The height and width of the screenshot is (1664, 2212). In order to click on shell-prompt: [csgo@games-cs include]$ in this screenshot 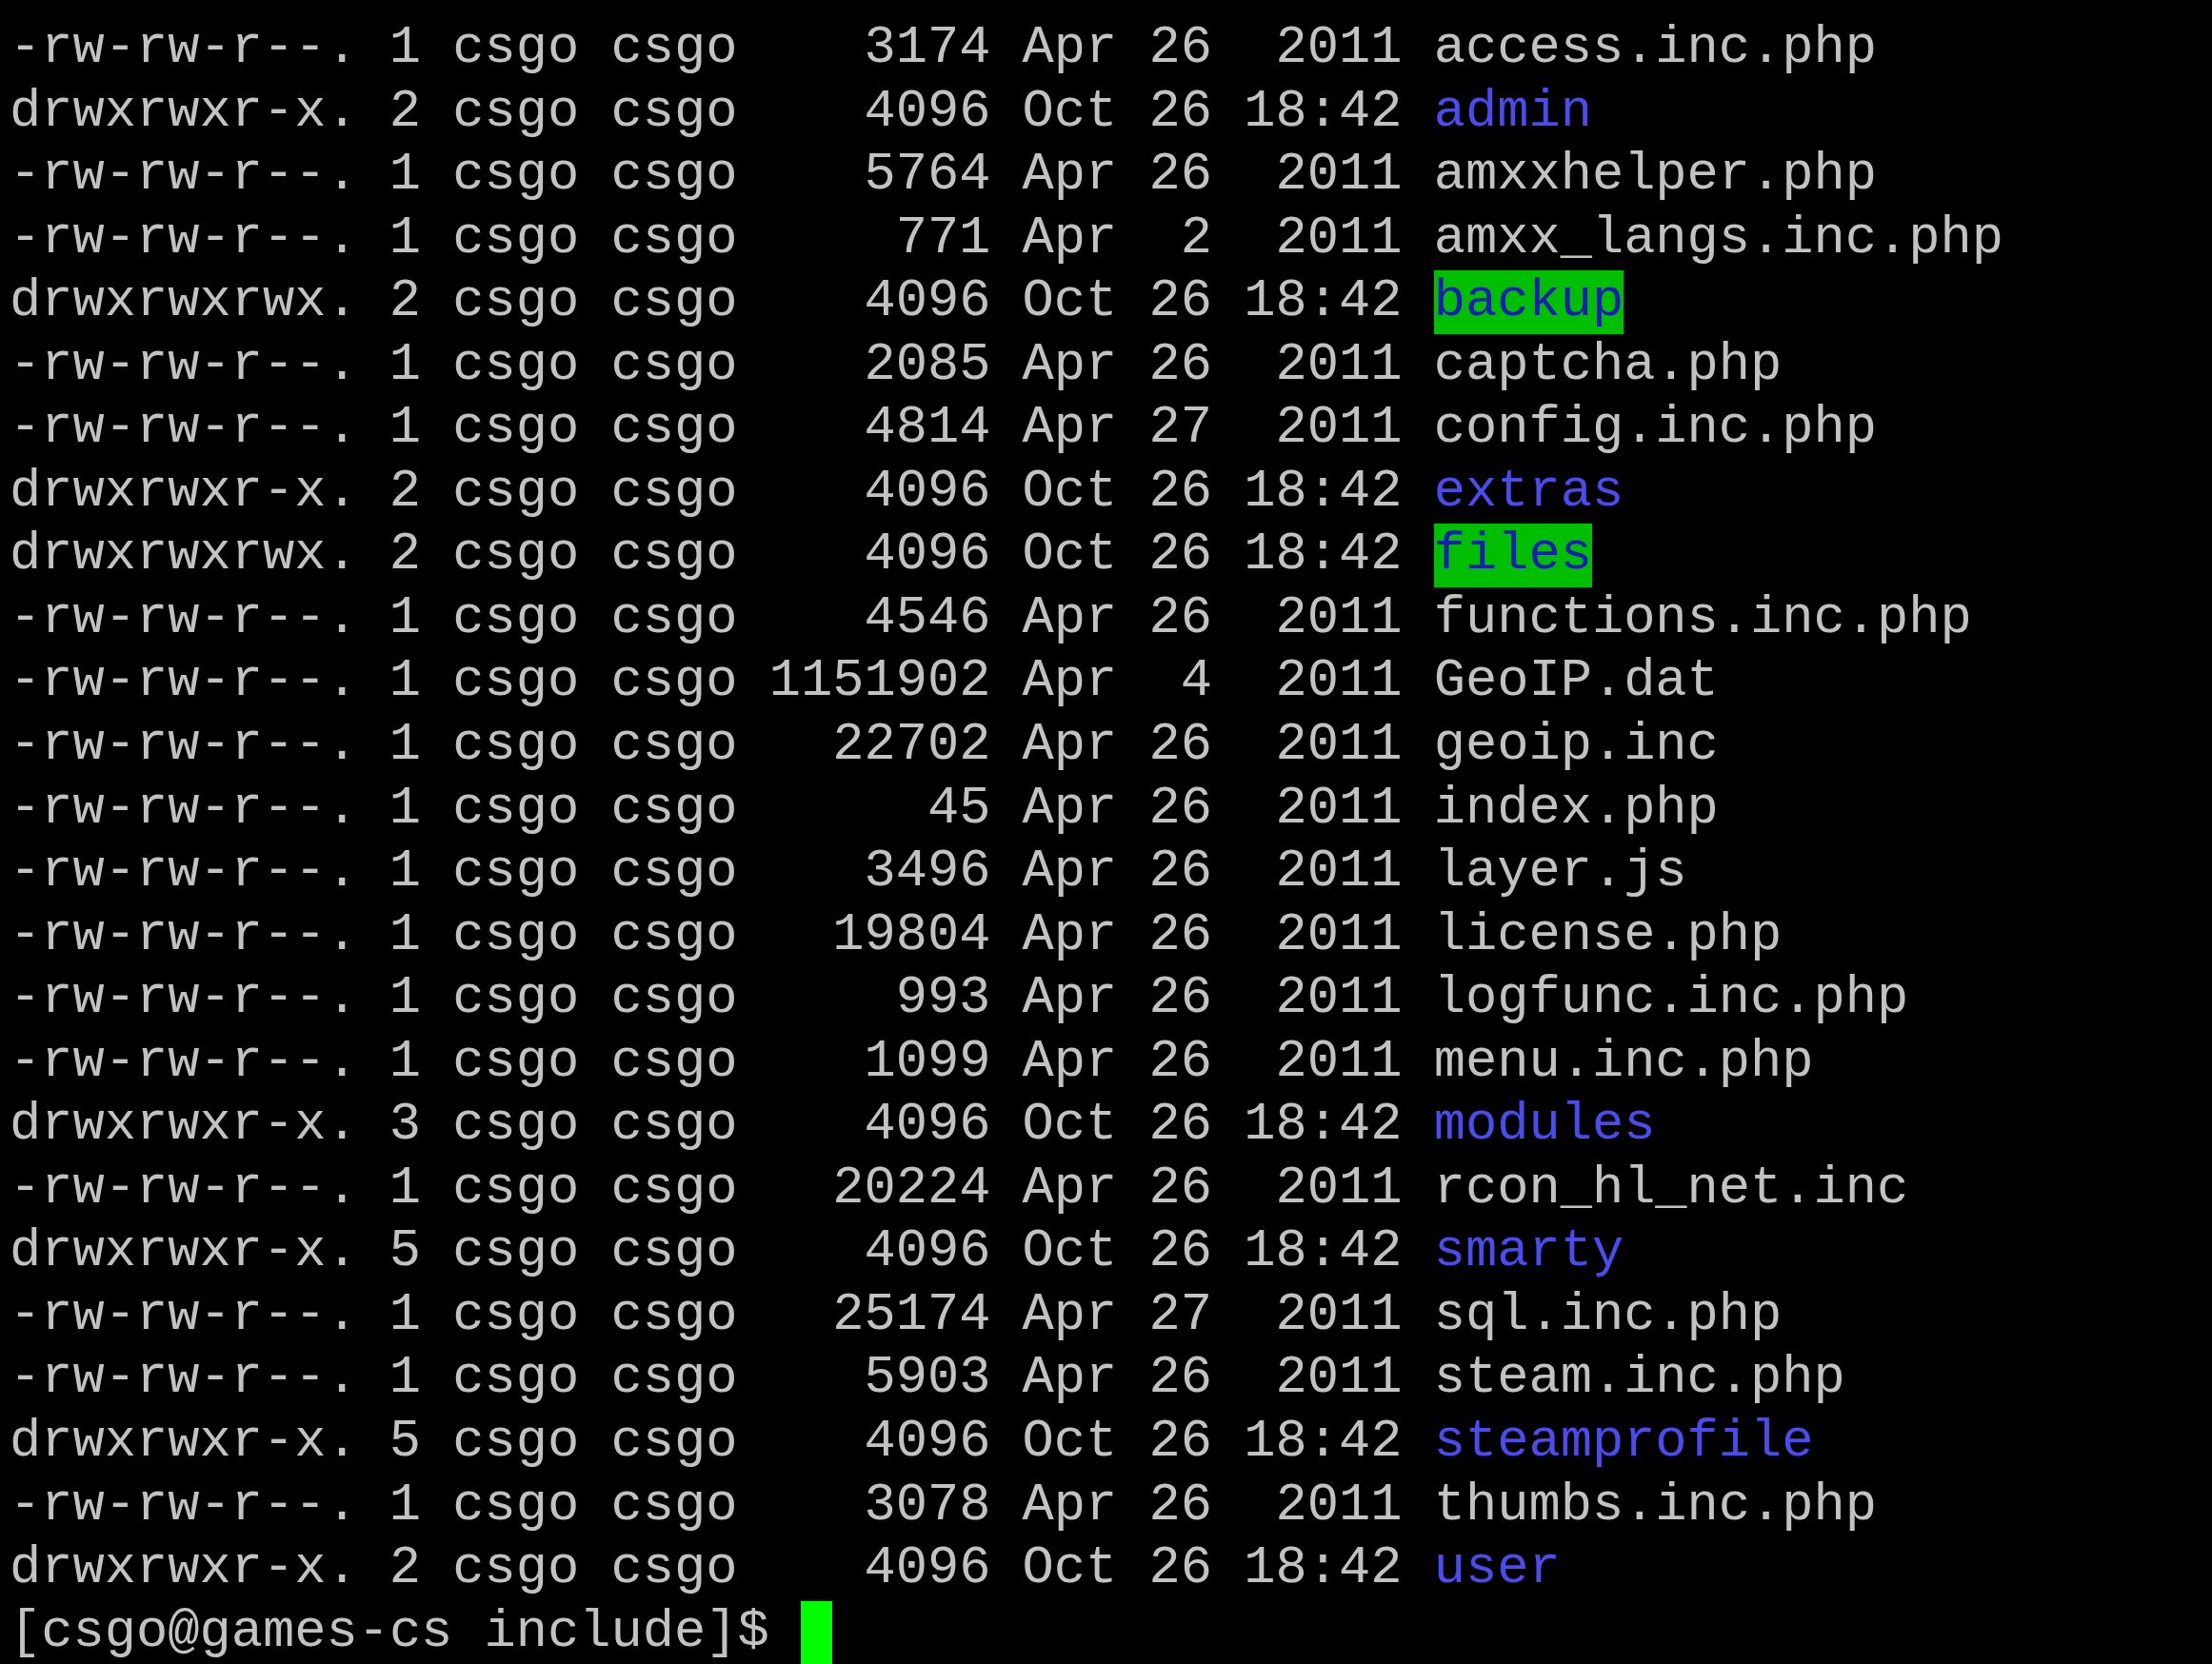, I will do `click(389, 1632)`.